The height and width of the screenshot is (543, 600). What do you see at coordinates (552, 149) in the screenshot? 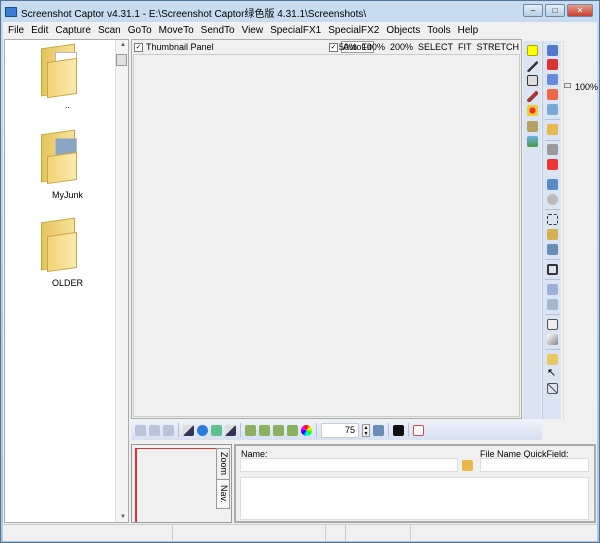
I see `print-icon` at bounding box center [552, 149].